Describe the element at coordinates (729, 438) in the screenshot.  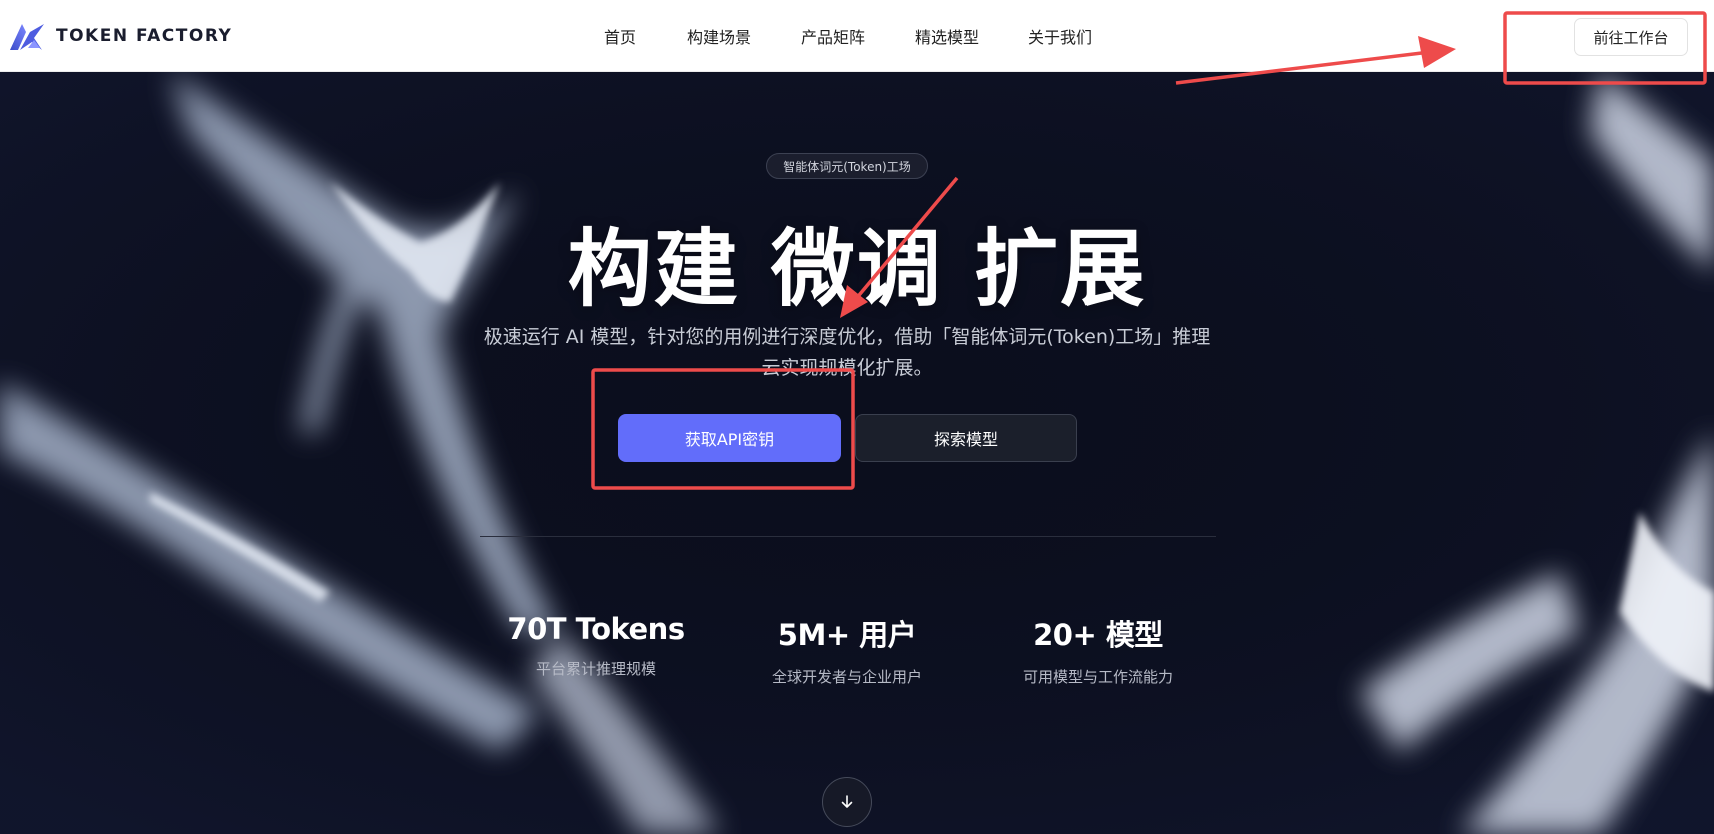
I see `get-api-key-button: 获取API密钥` at that location.